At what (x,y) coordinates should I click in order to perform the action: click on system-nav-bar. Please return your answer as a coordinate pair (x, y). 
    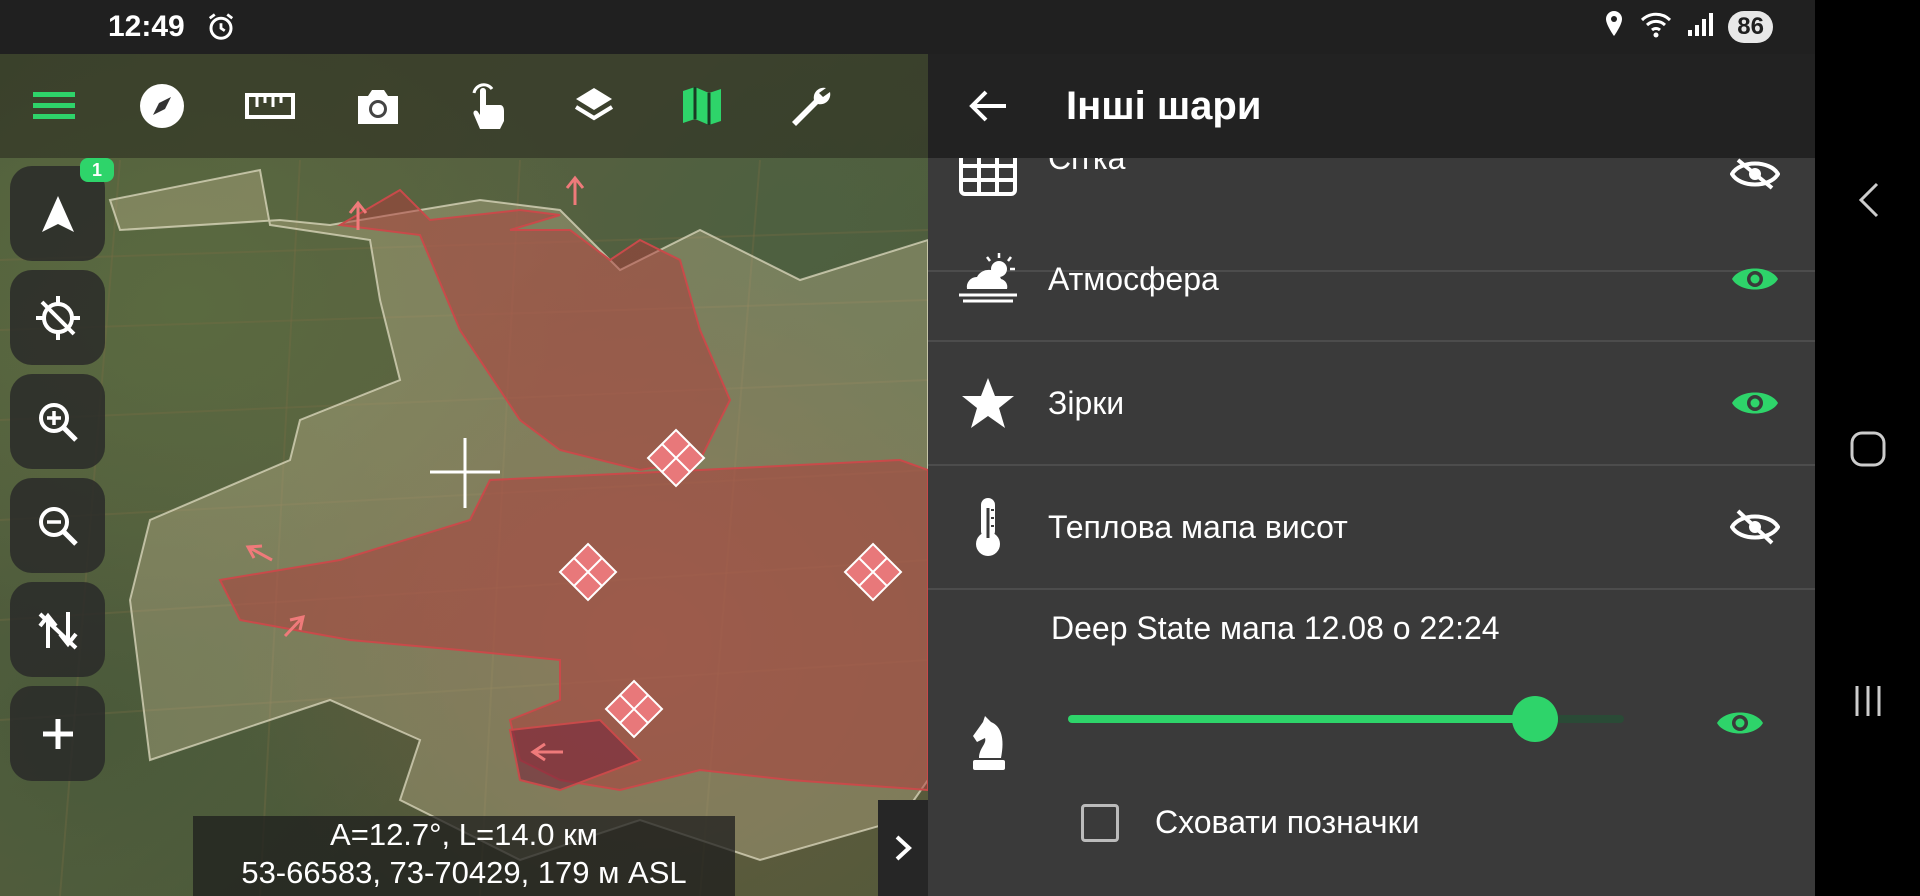
    Looking at the image, I should click on (1867, 448).